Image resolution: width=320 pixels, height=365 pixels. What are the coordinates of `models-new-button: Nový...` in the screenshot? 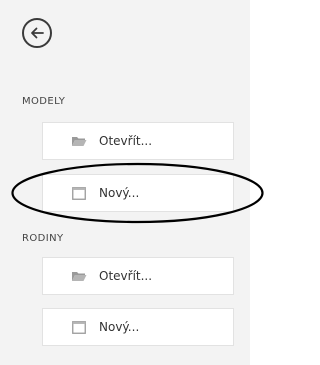 It's located at (138, 193).